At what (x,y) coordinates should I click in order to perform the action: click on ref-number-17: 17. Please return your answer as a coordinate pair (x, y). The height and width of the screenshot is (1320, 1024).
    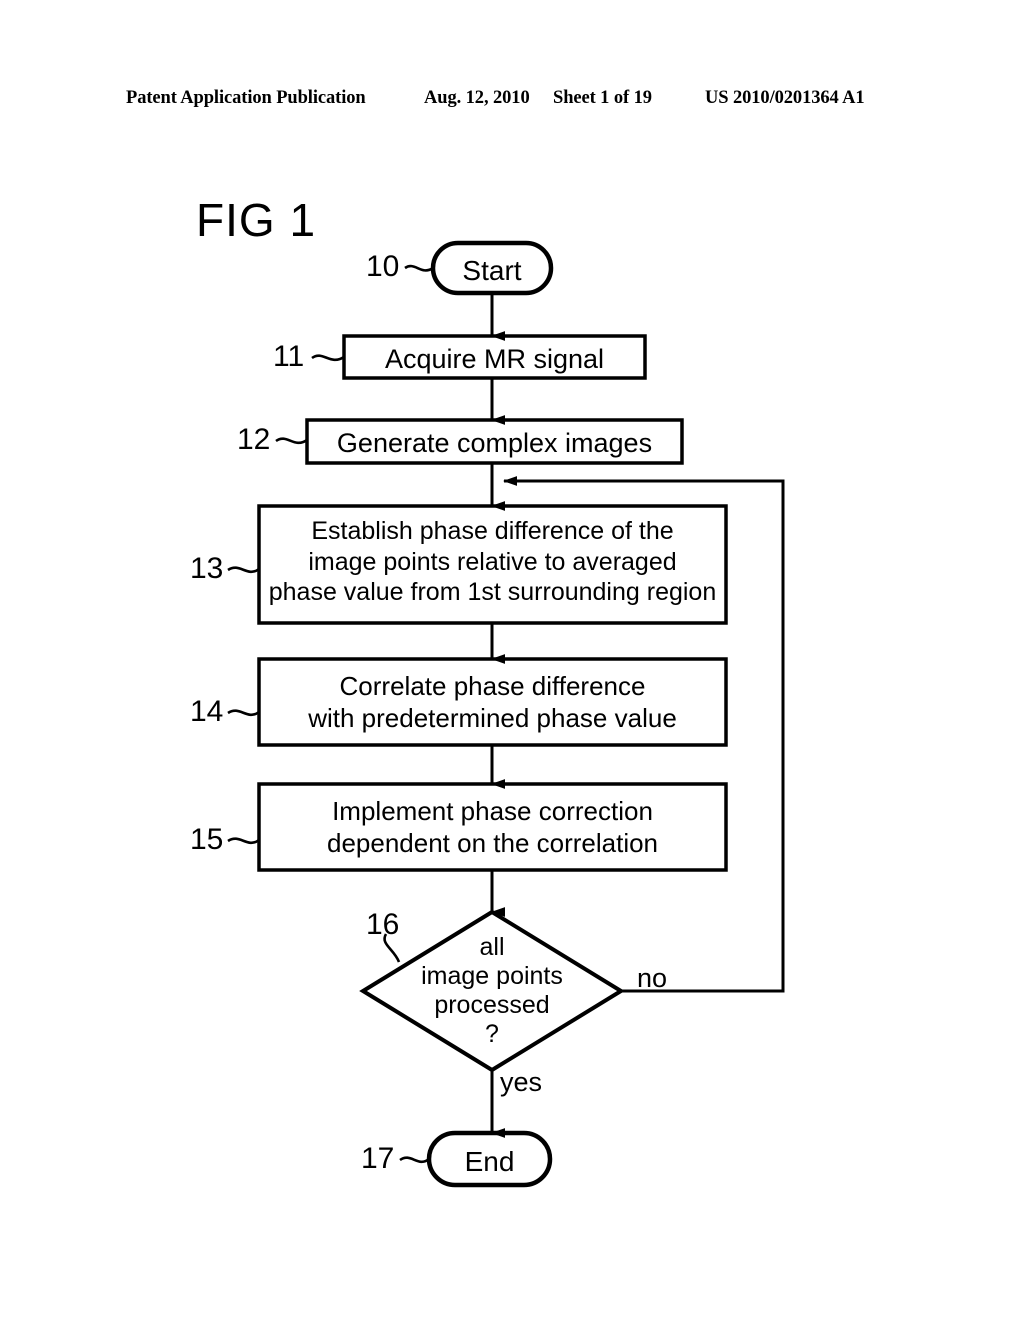
    Looking at the image, I should click on (378, 1158).